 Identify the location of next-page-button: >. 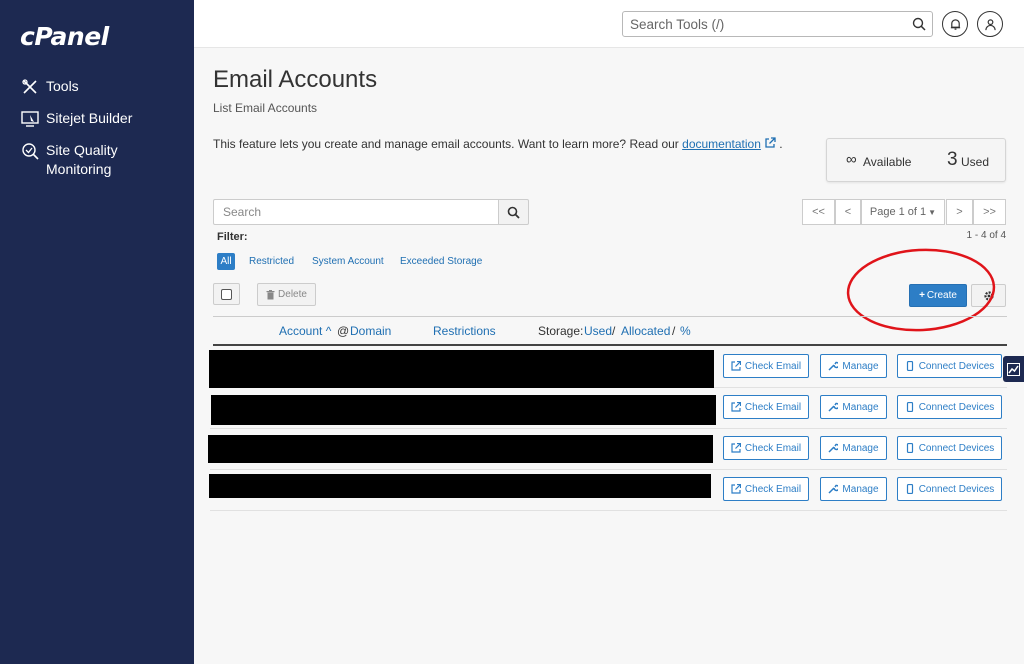
(959, 212).